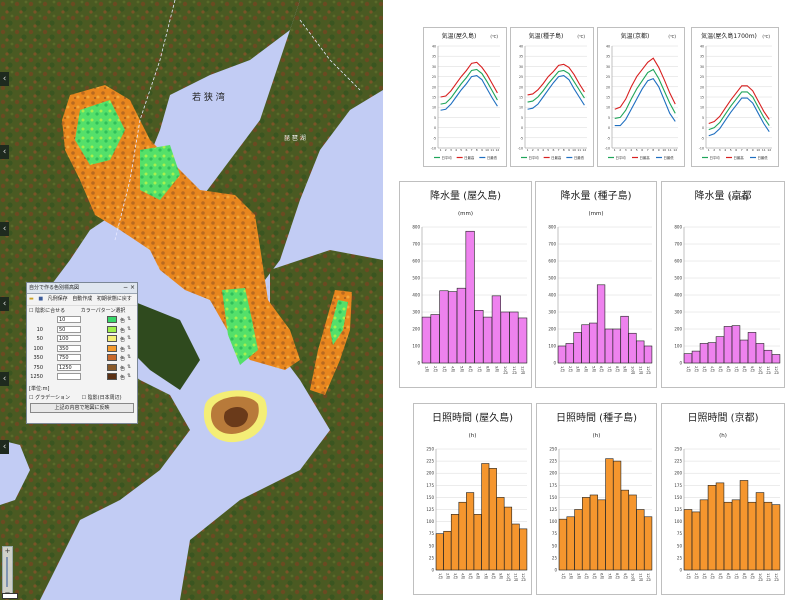 The image size is (800, 600). Describe the element at coordinates (447, 157) in the screenshot. I see `legend-entry: 日平均` at that location.